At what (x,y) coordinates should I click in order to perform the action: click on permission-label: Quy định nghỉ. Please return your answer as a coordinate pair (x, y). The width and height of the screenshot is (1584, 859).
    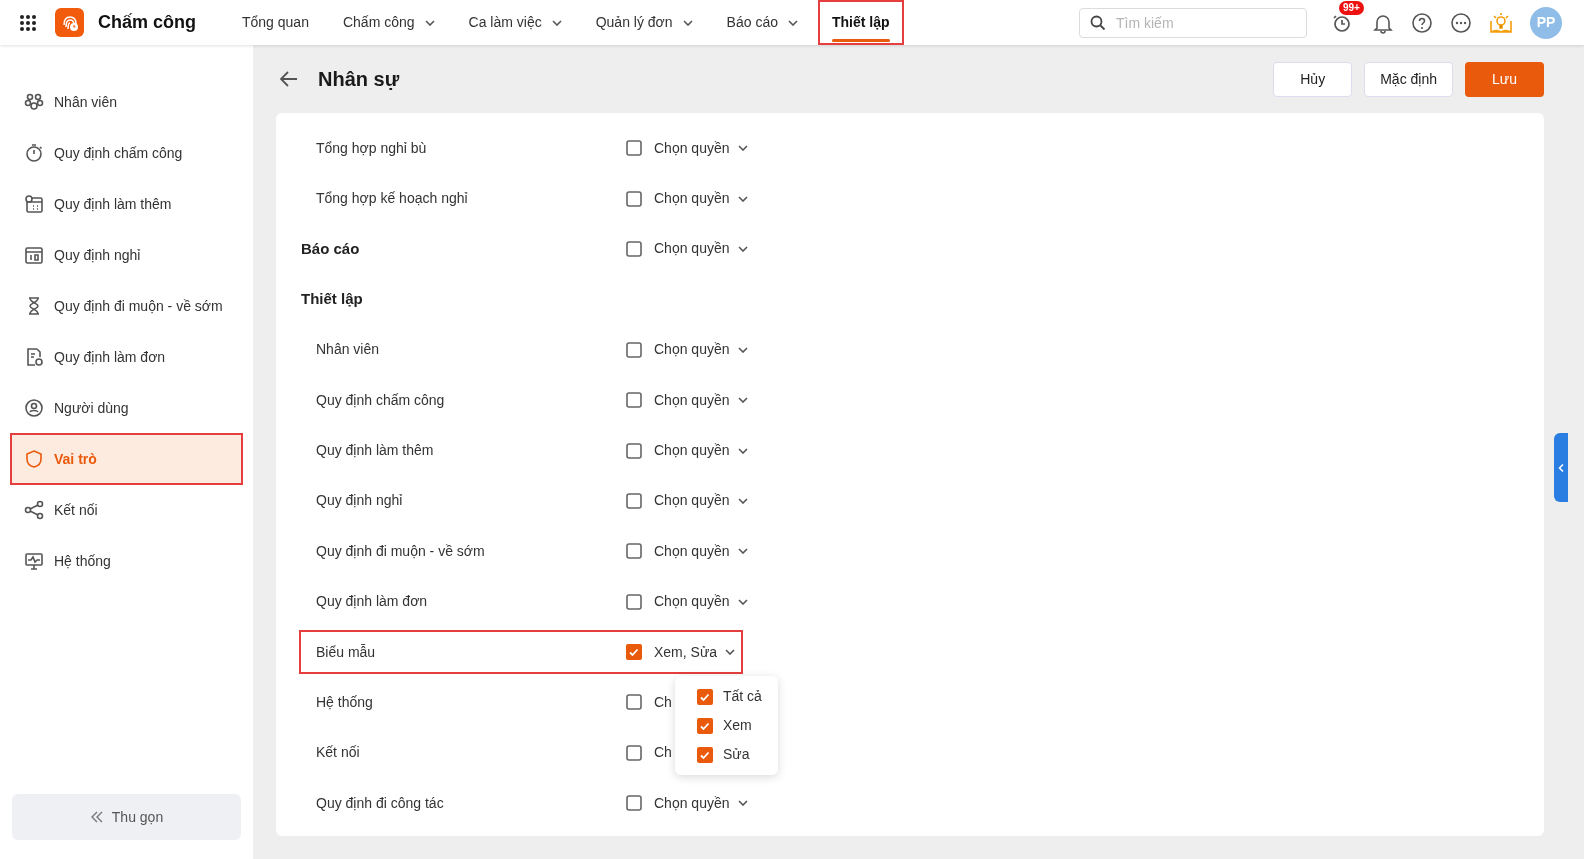
    Looking at the image, I should click on (360, 501).